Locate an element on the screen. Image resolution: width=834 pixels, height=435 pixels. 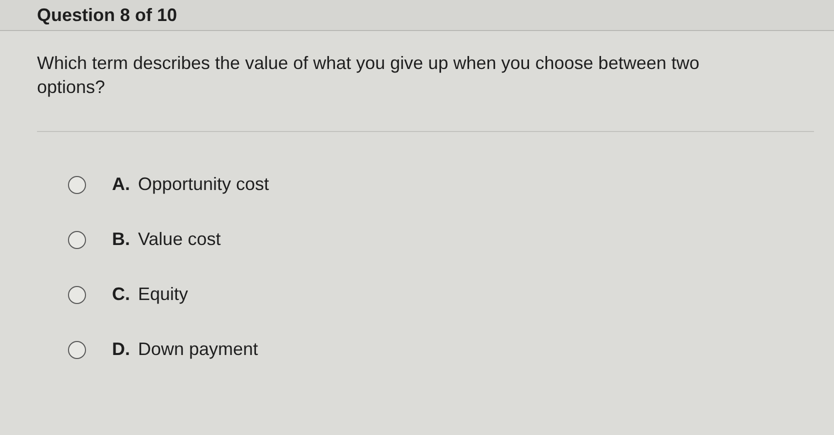
question-text: Which term describes the value of what you give up when you choose between two options? is located at coordinates (368, 75).